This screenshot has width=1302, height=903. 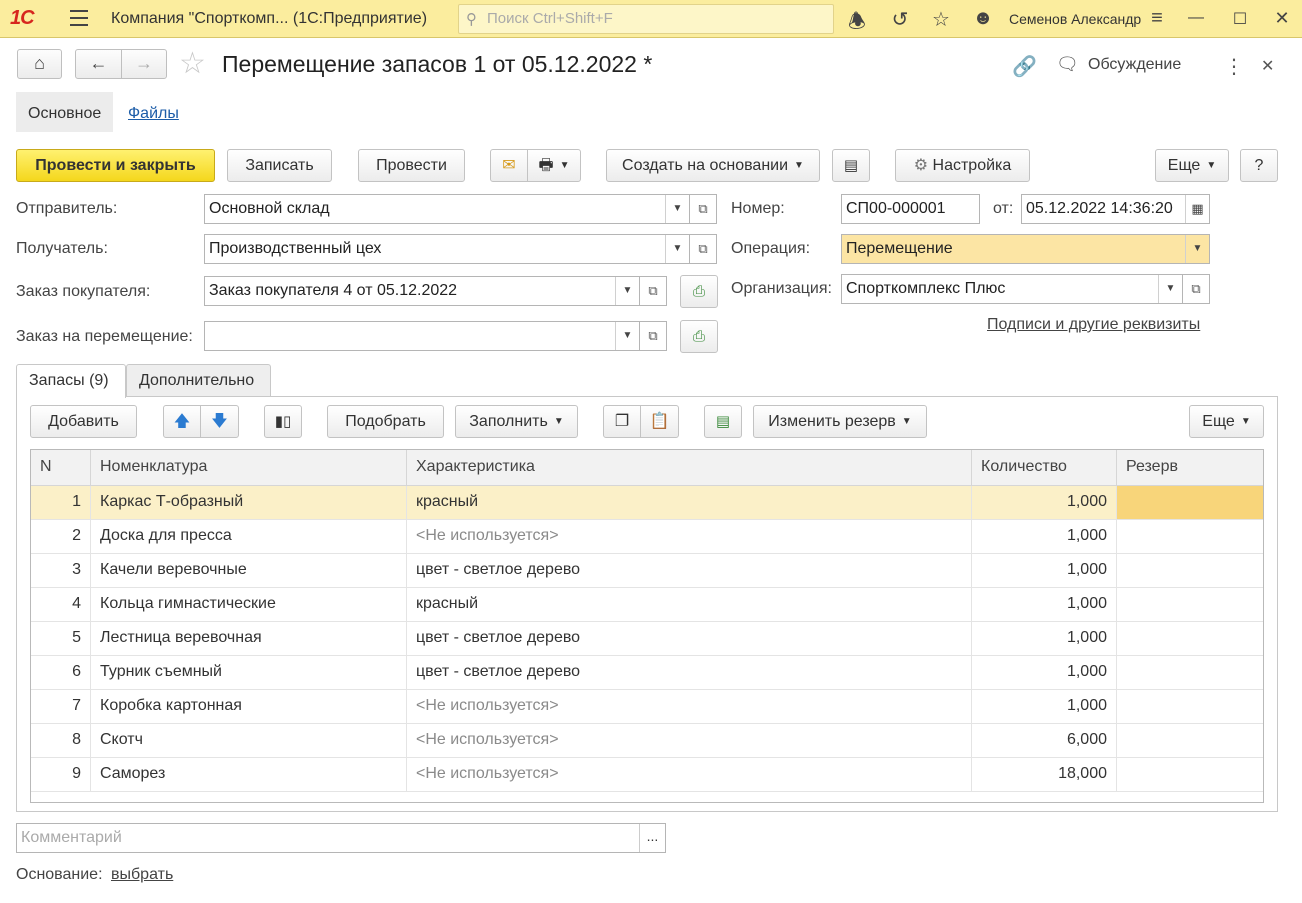 I want to click on move-down-button: 🡇, so click(x=219, y=421).